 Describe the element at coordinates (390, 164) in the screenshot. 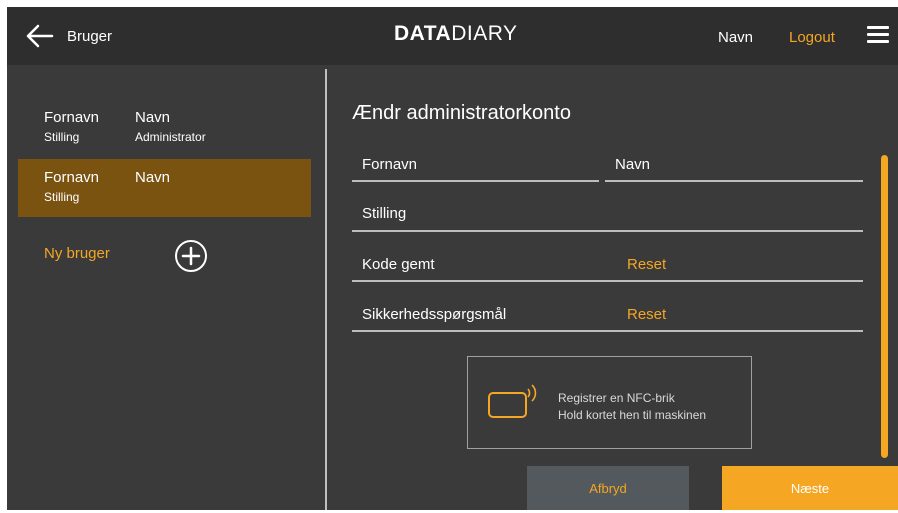

I see `first-name-label: Fornavn` at that location.